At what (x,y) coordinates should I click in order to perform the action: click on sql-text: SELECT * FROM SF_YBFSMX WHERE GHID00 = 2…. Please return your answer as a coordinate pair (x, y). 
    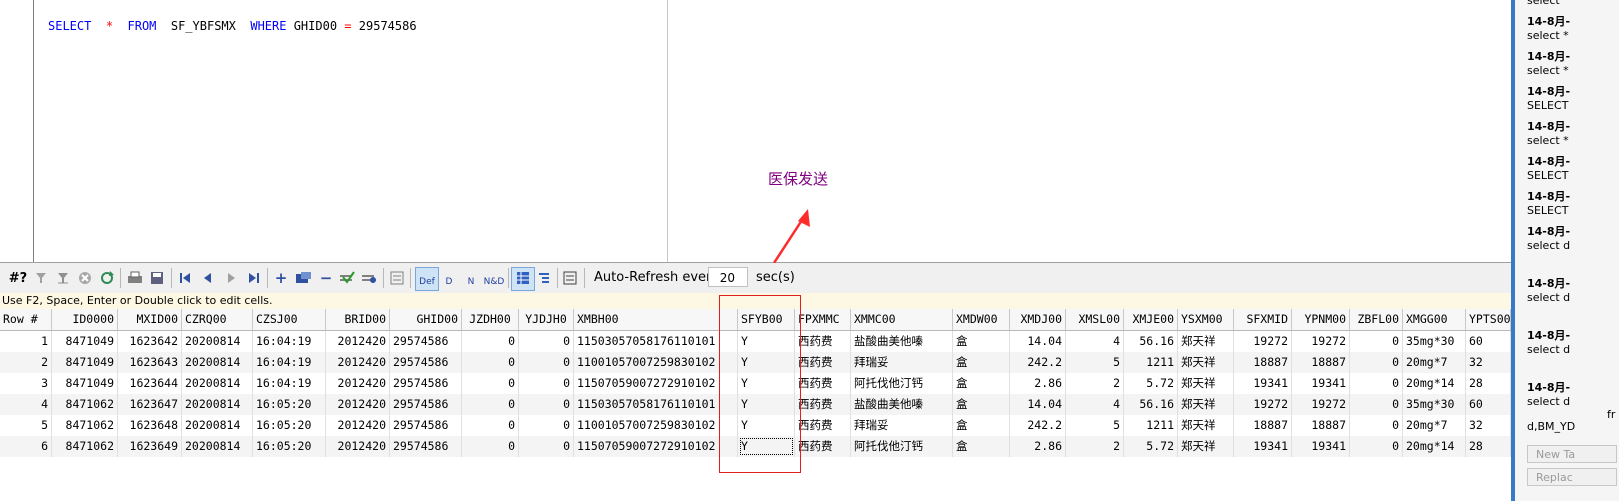
    Looking at the image, I should click on (232, 26).